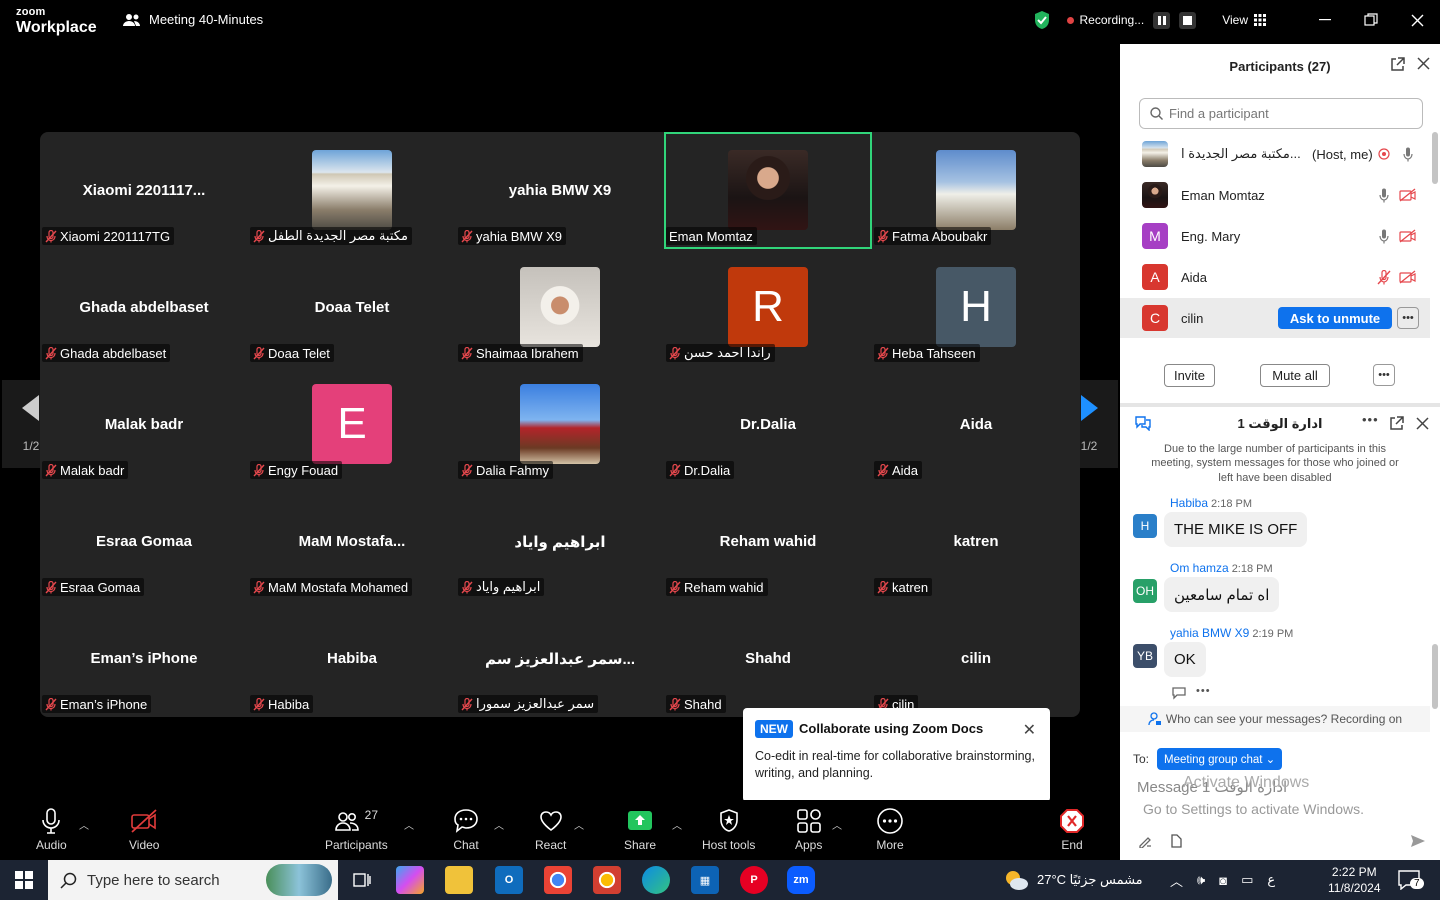 The width and height of the screenshot is (1440, 900). Describe the element at coordinates (579, 824) in the screenshot. I see `react-options-caret: ︿` at that location.